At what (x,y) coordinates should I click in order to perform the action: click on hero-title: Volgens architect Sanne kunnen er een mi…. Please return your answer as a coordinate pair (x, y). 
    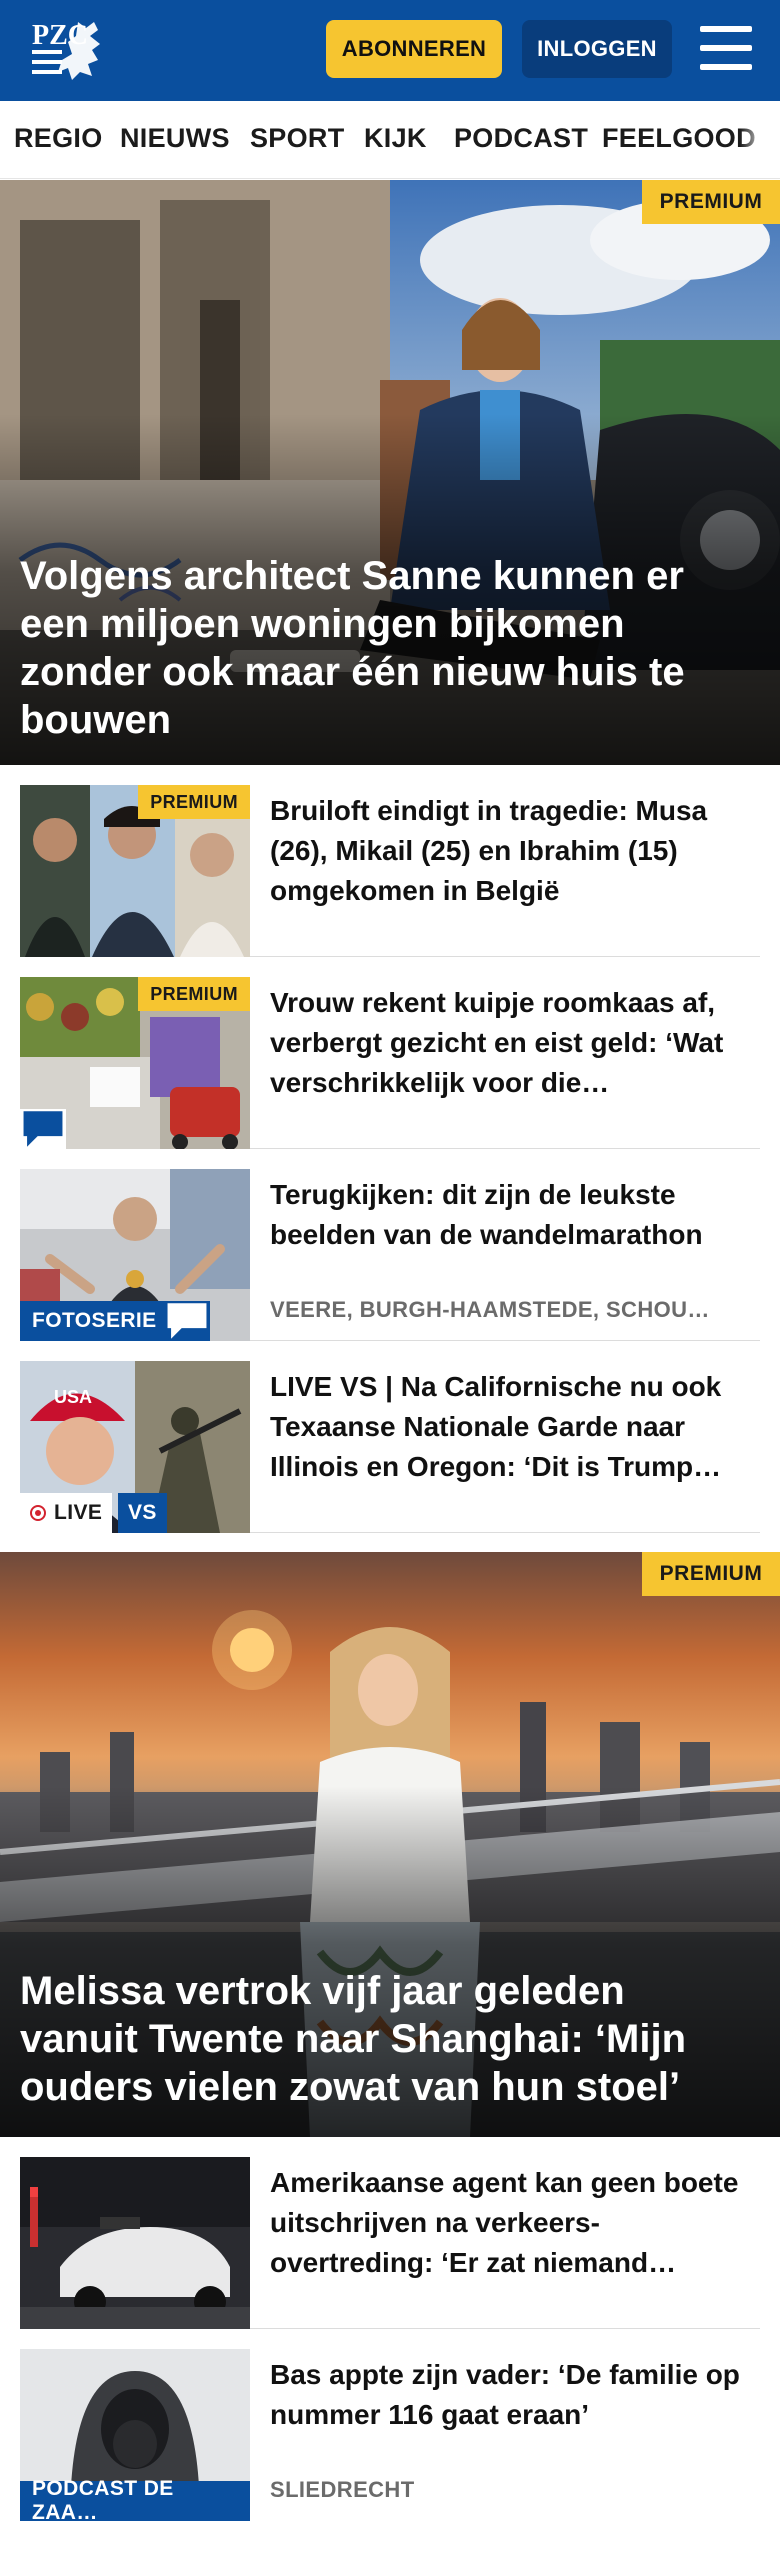
    Looking at the image, I should click on (380, 648).